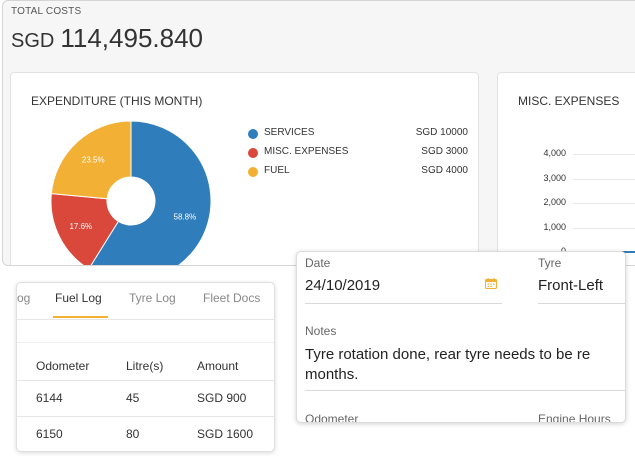  Describe the element at coordinates (145, 342) in the screenshot. I see `table-divider` at that location.